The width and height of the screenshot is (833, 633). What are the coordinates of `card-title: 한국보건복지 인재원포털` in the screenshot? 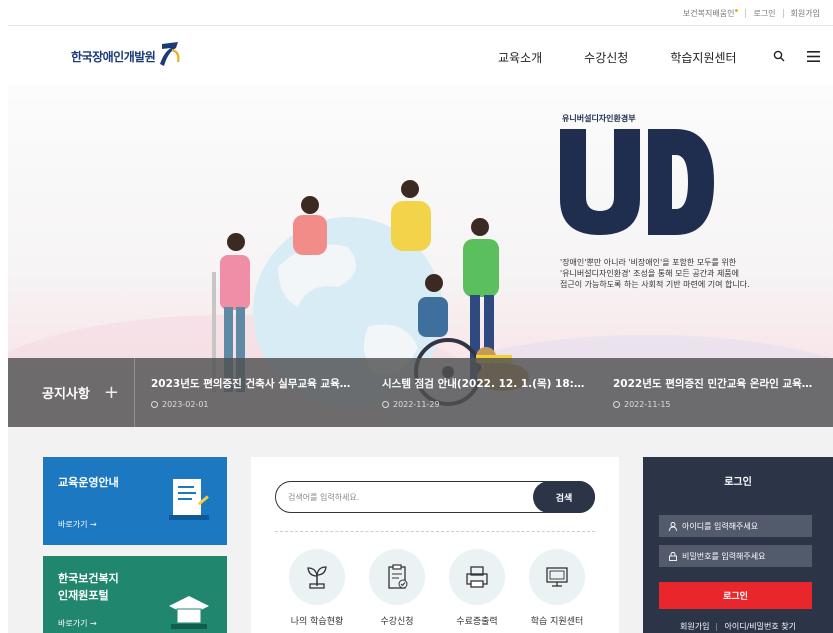 It's located at (88, 587).